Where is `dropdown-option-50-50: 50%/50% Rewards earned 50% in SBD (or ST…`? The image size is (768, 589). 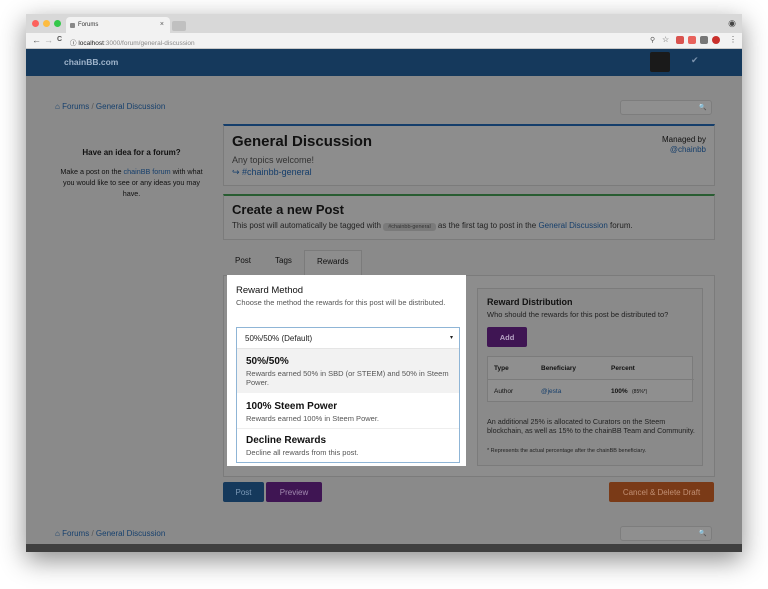
dropdown-option-50-50: 50%/50% Rewards earned 50% in SBD (or ST… is located at coordinates (348, 371).